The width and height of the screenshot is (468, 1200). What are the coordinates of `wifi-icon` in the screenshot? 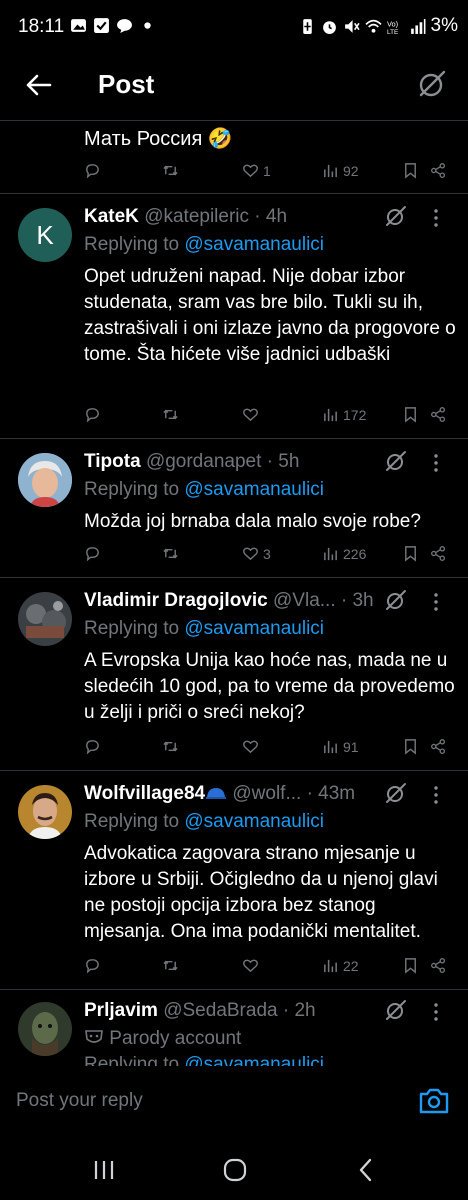 It's located at (373, 26).